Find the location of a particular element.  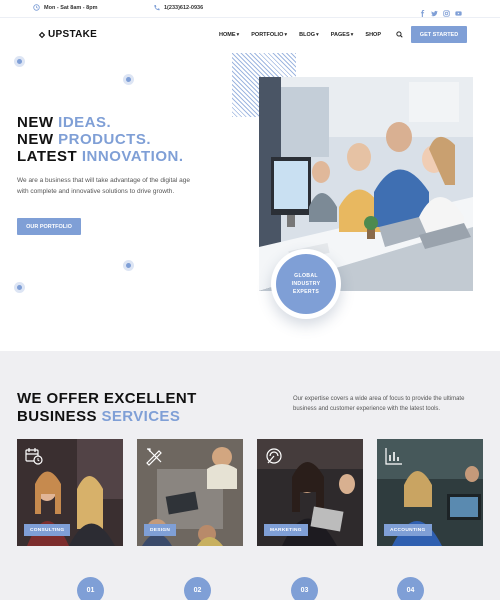

phone-text: 1(233)612-0936 is located at coordinates (184, 7).